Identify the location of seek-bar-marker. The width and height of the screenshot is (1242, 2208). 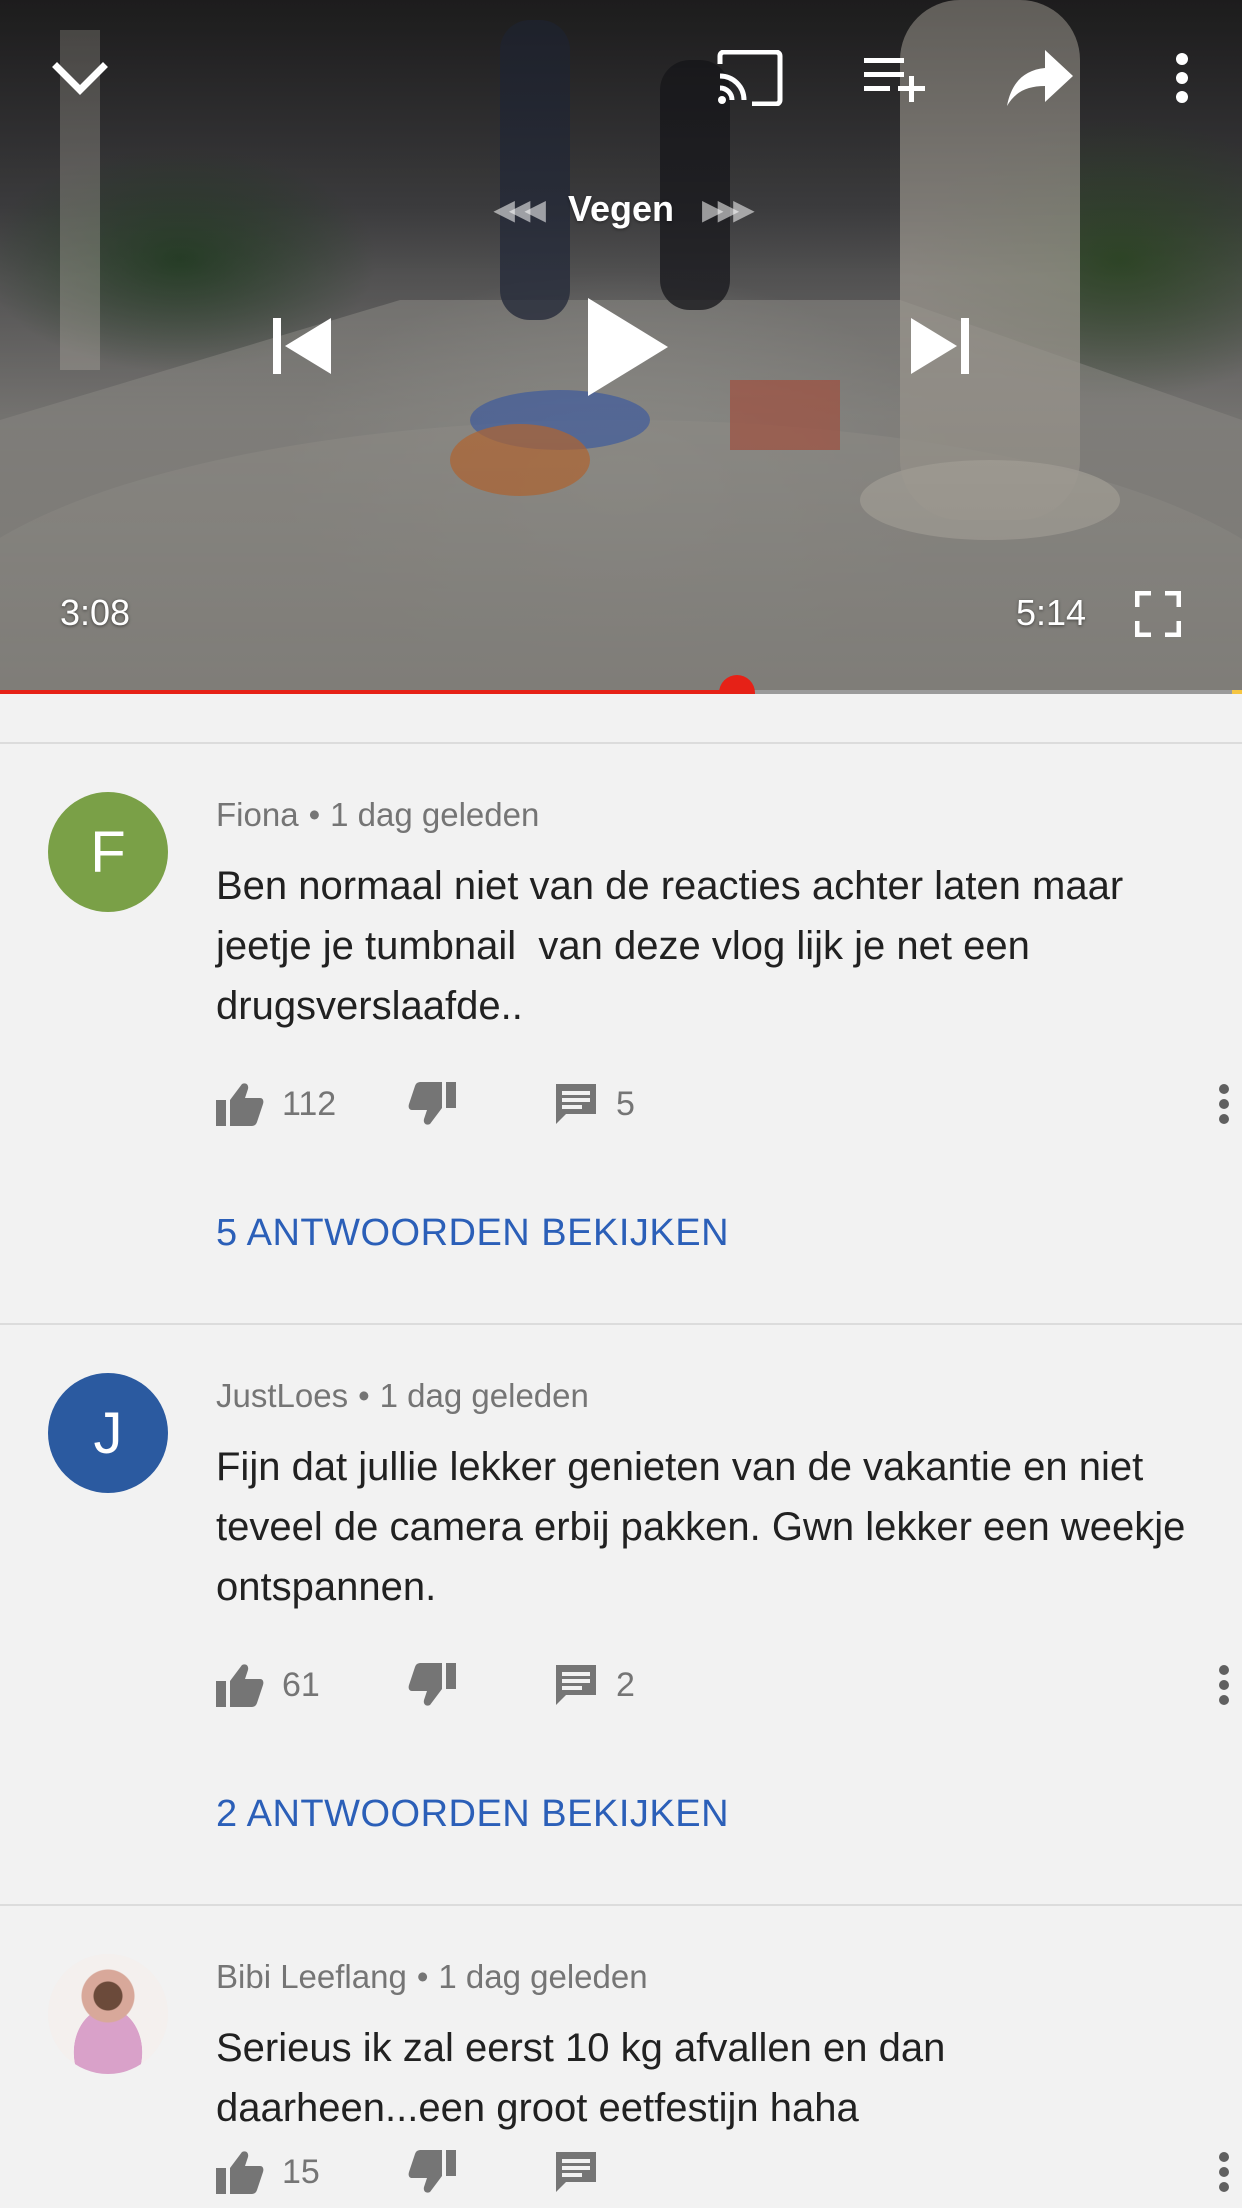
(1237, 692).